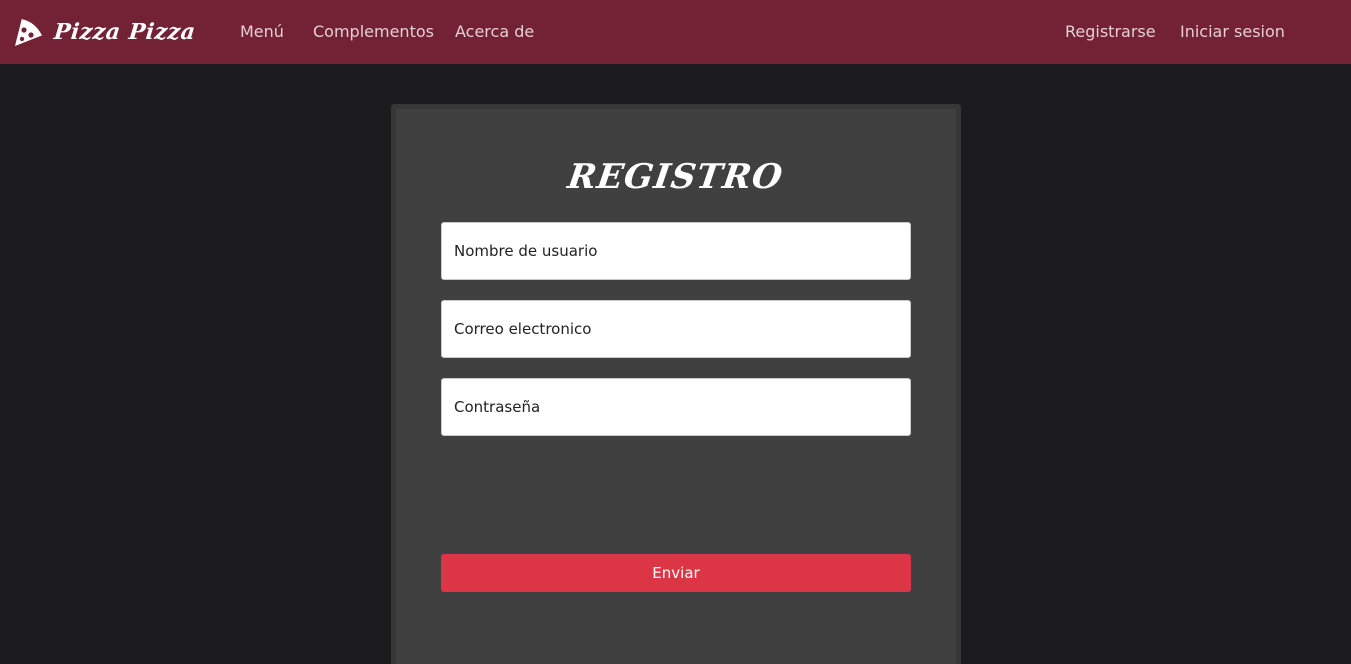 The image size is (1351, 664). I want to click on brand-name: Pizza Pizza, so click(124, 32).